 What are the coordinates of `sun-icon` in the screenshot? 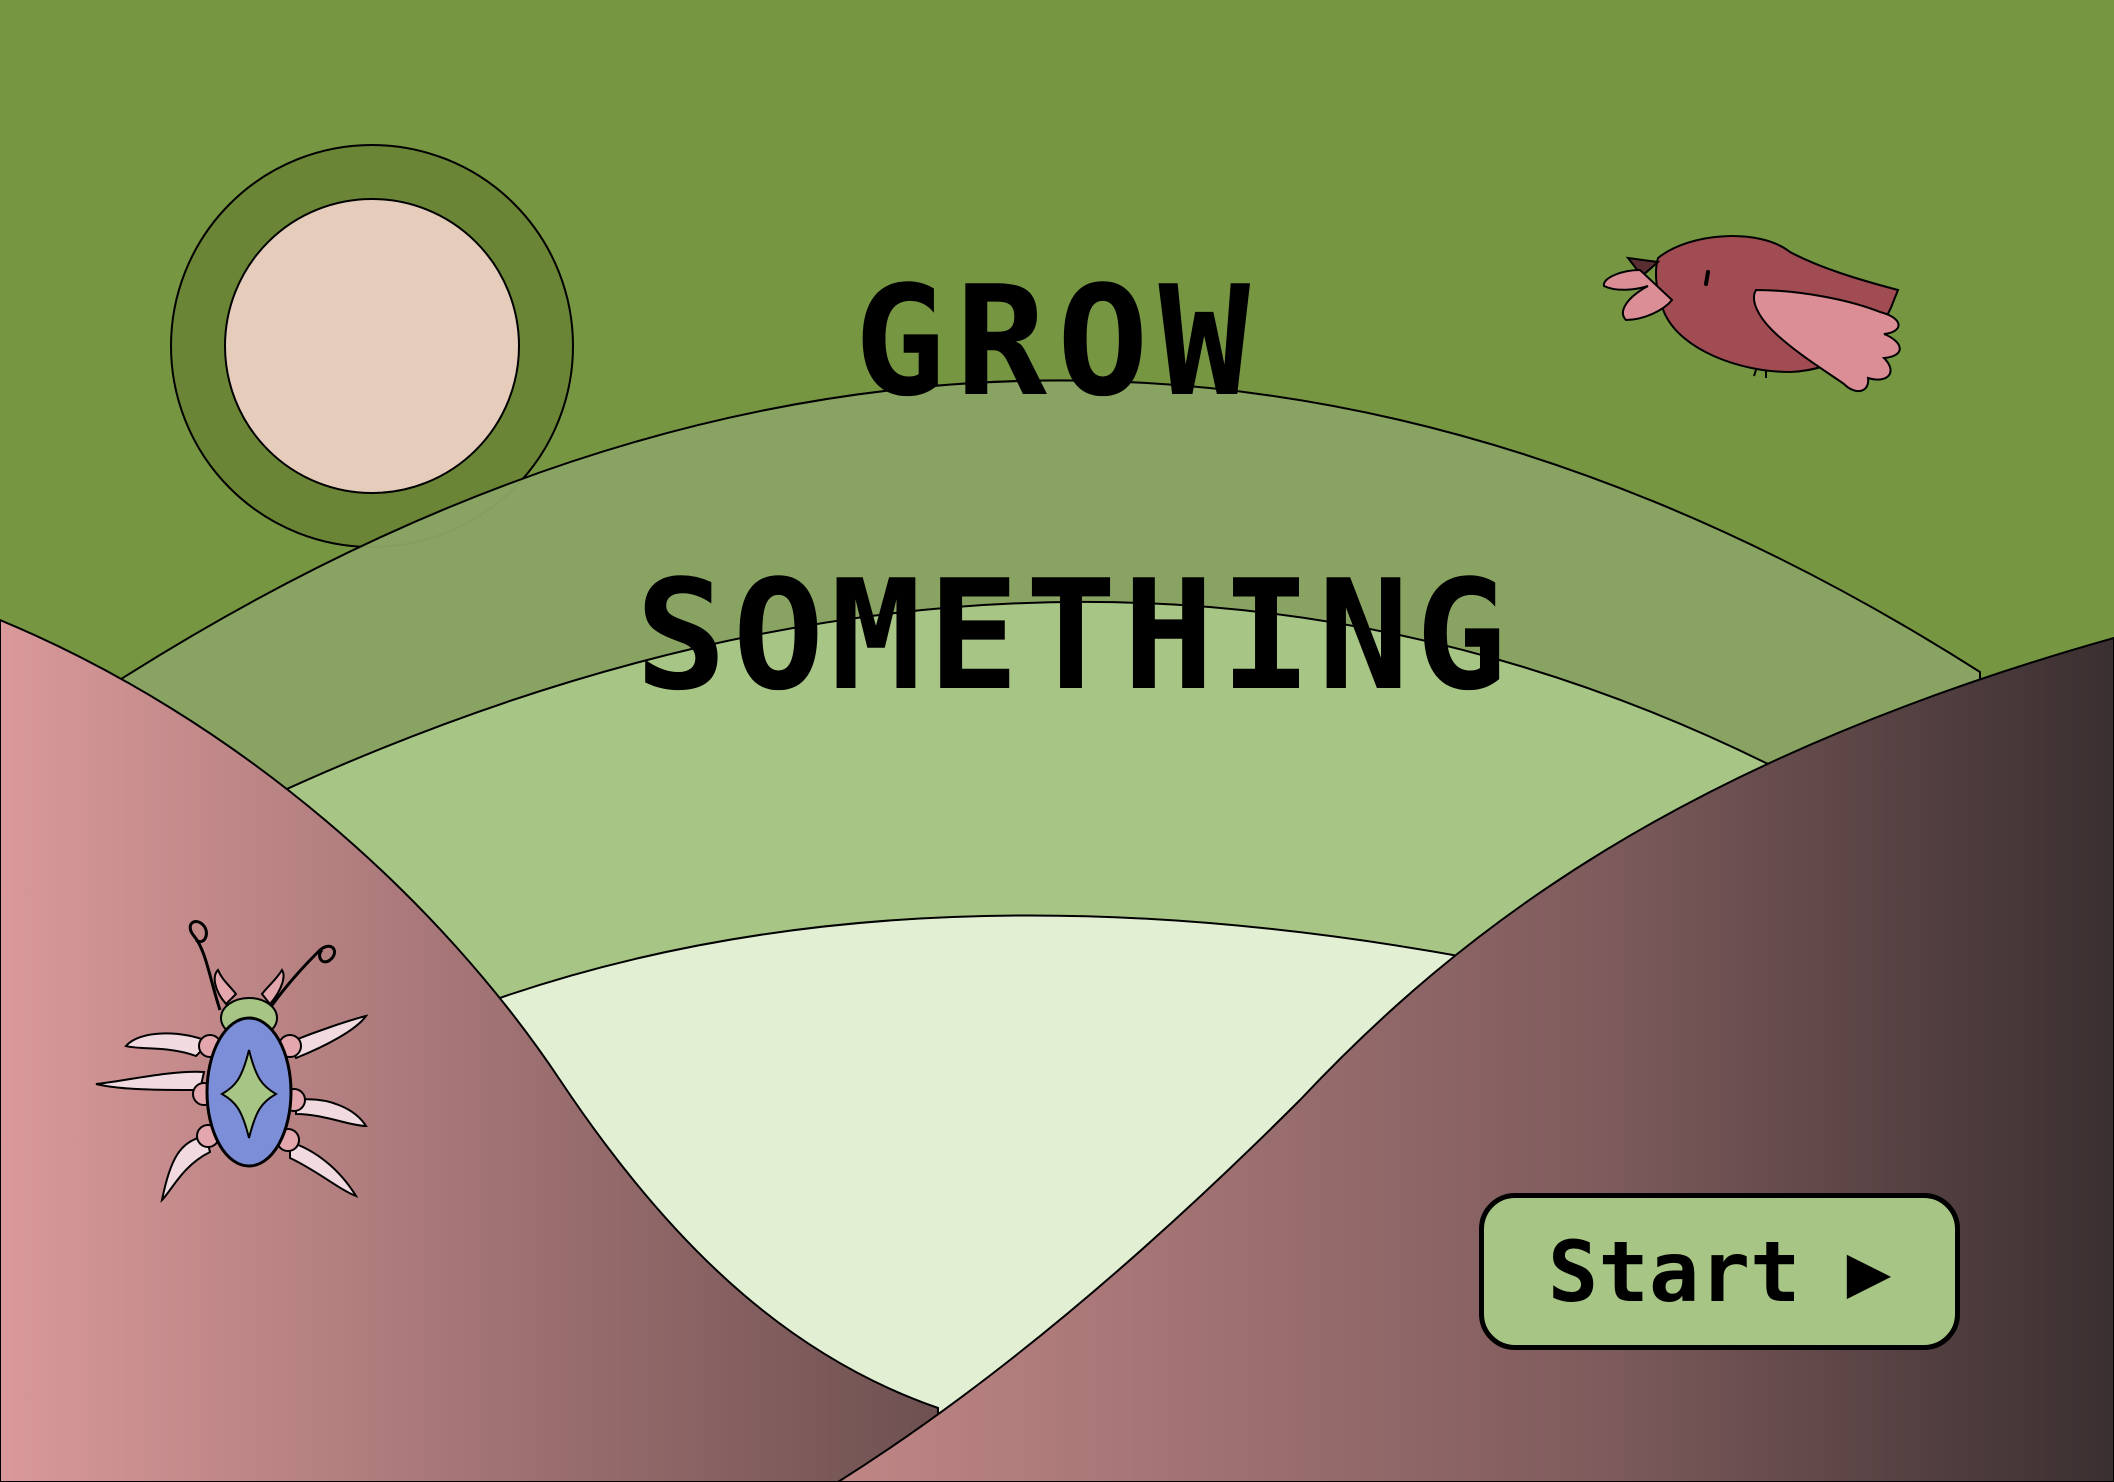 It's located at (372, 346).